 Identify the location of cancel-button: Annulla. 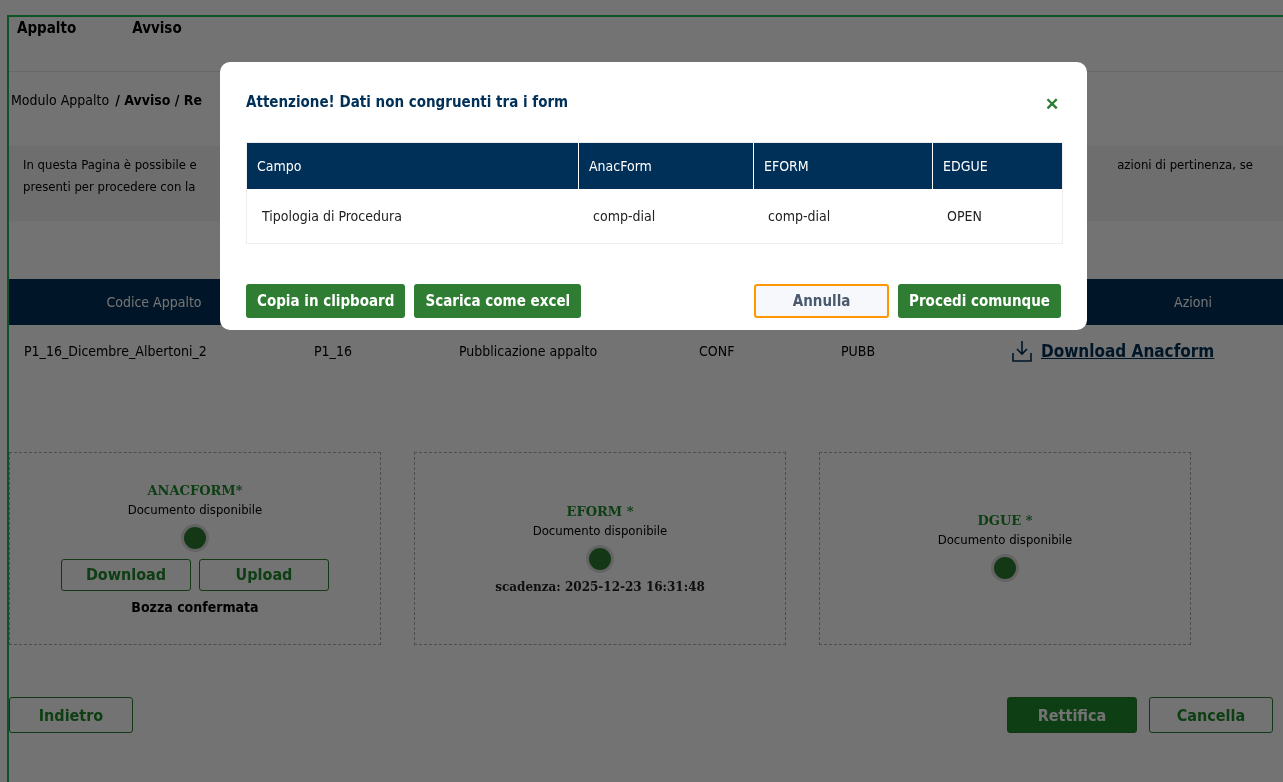
(822, 301).